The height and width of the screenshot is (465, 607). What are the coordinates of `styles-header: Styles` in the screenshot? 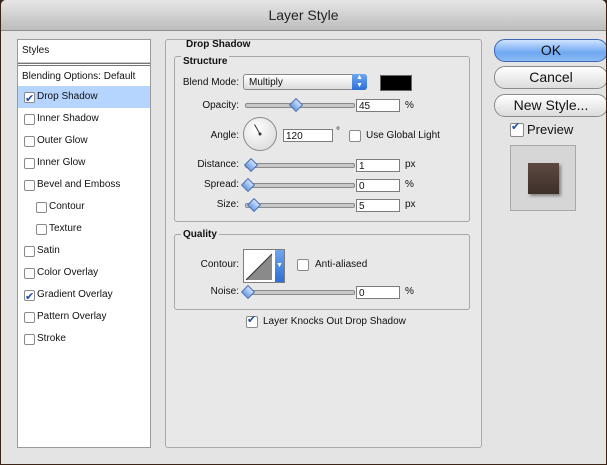 It's located at (84, 51).